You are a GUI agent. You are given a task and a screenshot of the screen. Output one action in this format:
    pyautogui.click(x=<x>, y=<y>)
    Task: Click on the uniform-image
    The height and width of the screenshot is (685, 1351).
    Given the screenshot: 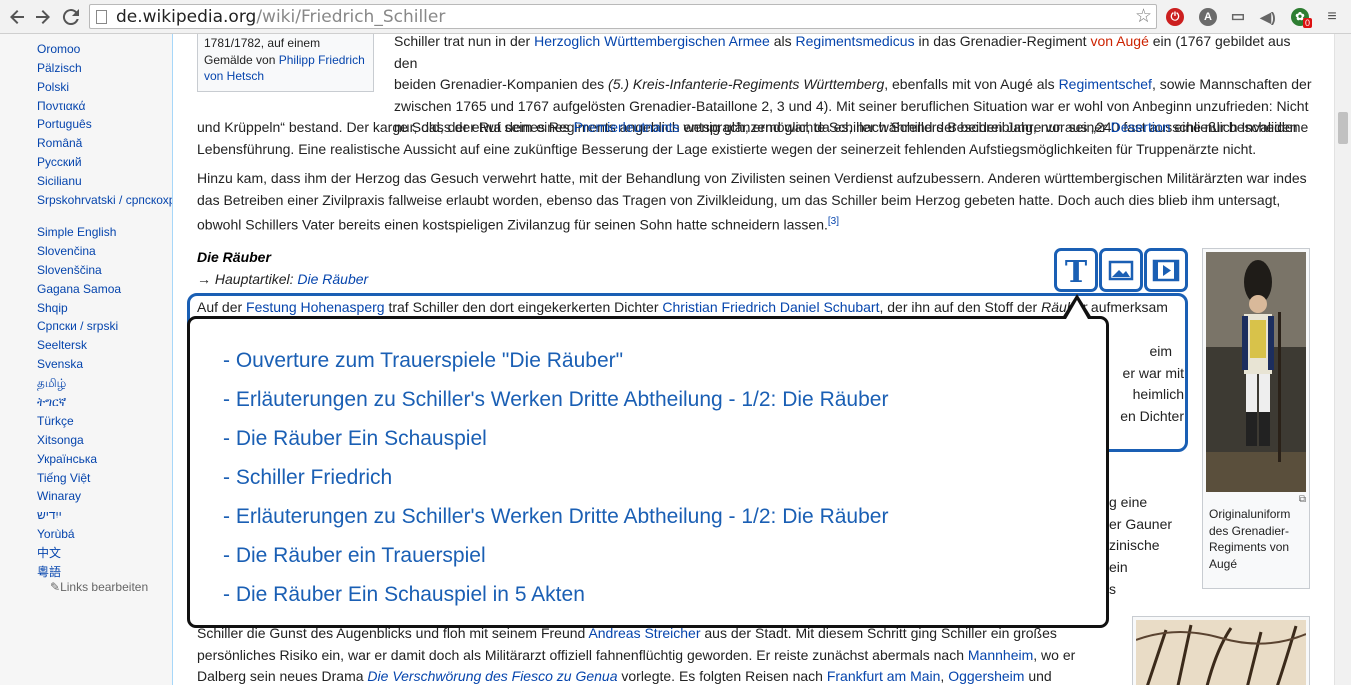 What is the action you would take?
    pyautogui.click(x=1256, y=372)
    